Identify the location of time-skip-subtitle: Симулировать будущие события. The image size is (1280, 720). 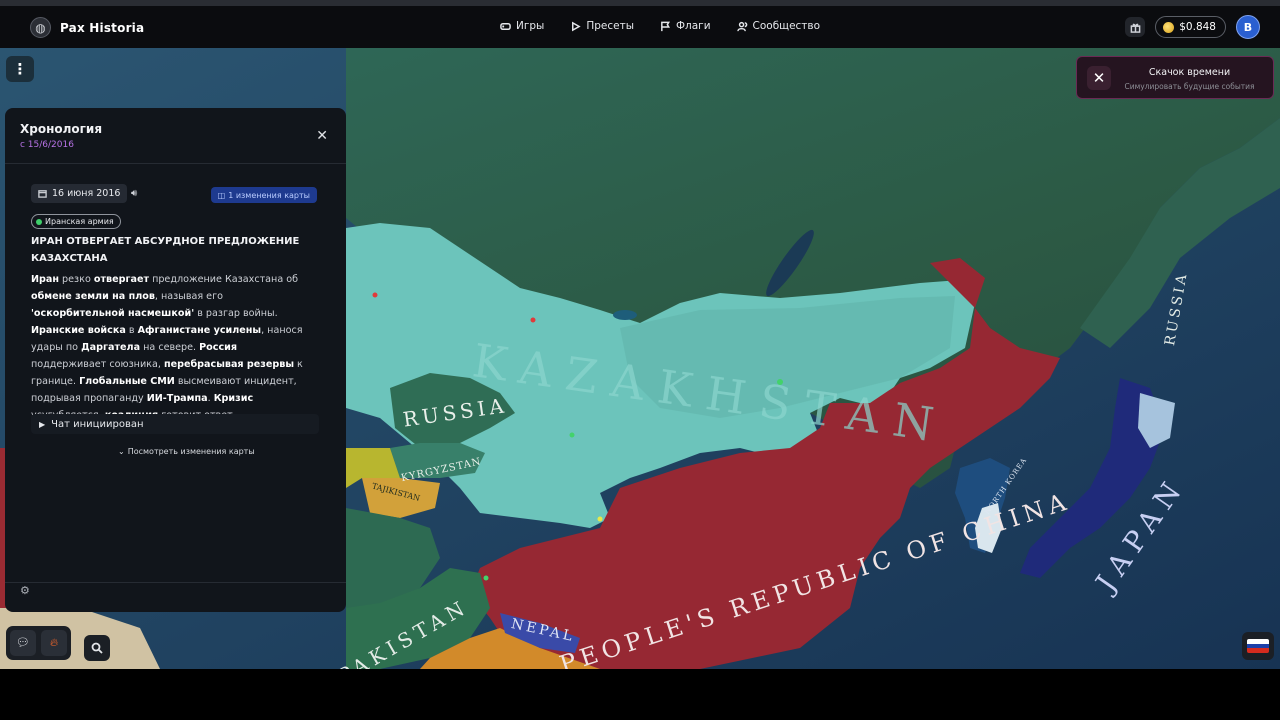
(1189, 86).